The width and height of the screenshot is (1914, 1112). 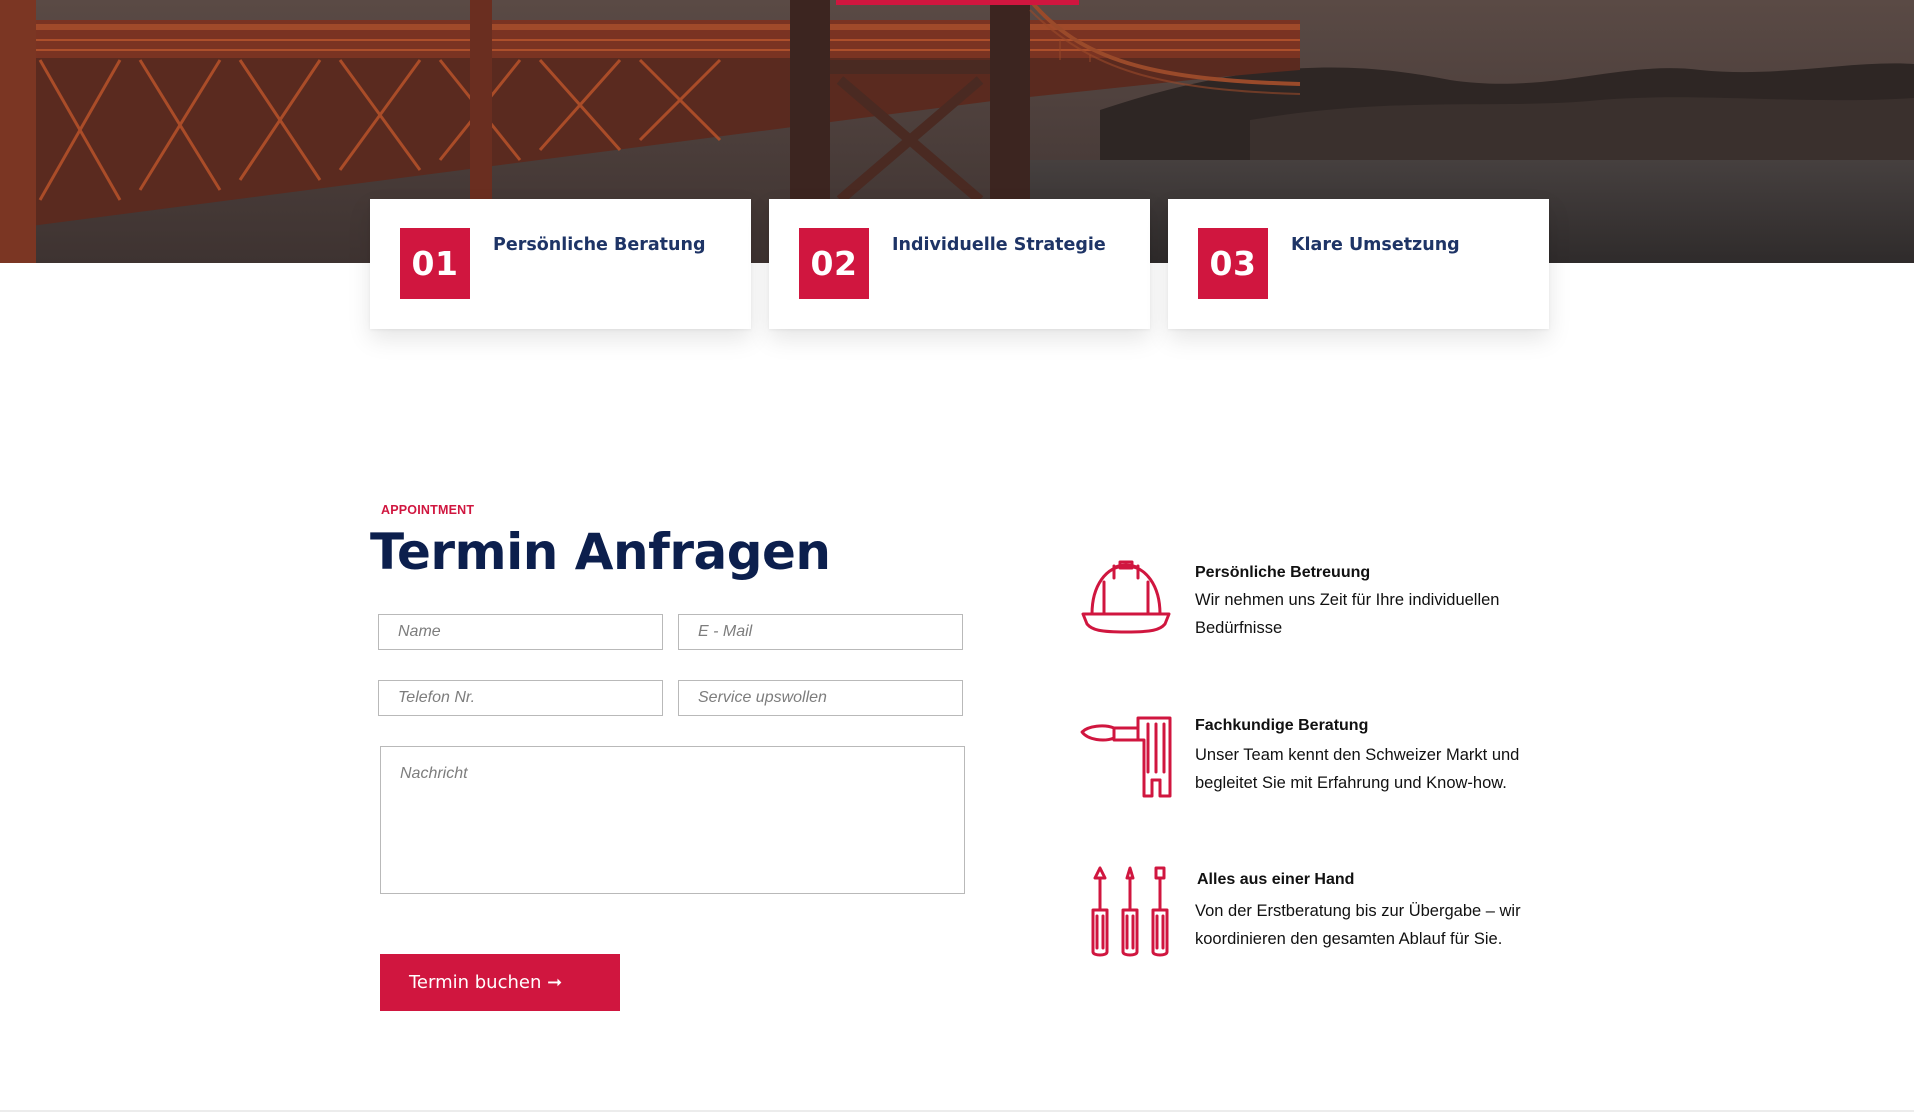 What do you see at coordinates (1276, 879) in the screenshot?
I see `benefit-title: Alles aus einer Hand` at bounding box center [1276, 879].